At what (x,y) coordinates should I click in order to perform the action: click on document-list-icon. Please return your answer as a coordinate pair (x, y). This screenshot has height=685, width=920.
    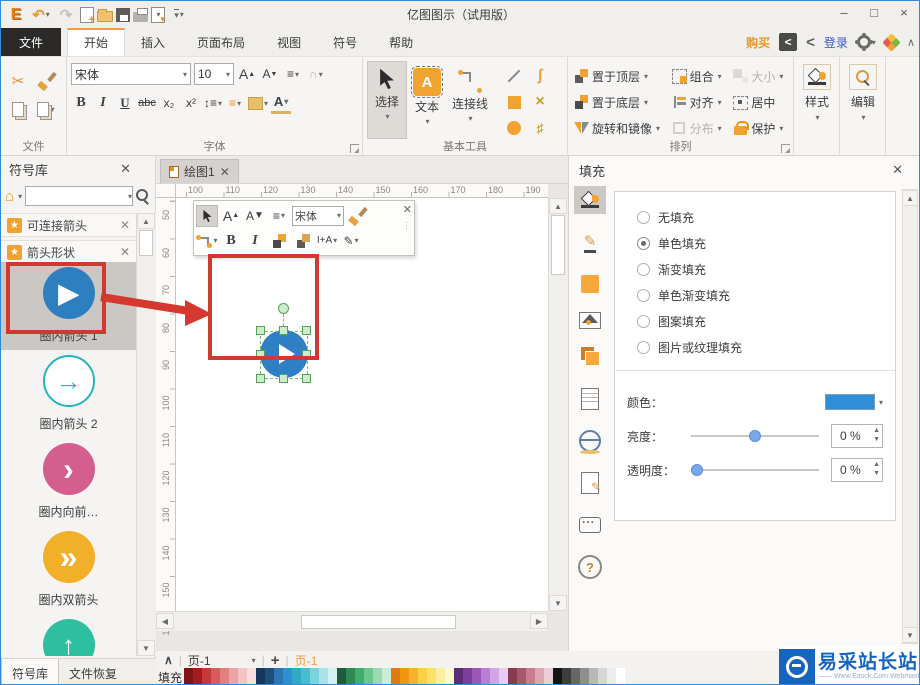
    Looking at the image, I should click on (590, 399).